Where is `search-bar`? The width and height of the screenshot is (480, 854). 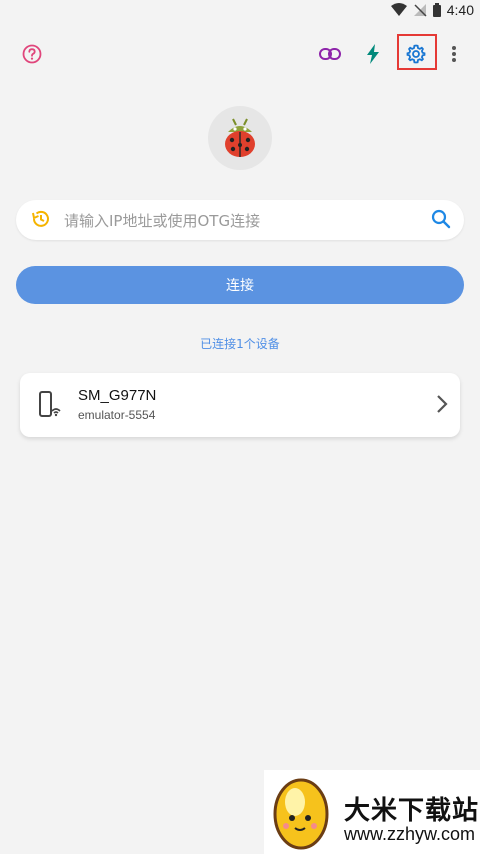
search-bar is located at coordinates (240, 221).